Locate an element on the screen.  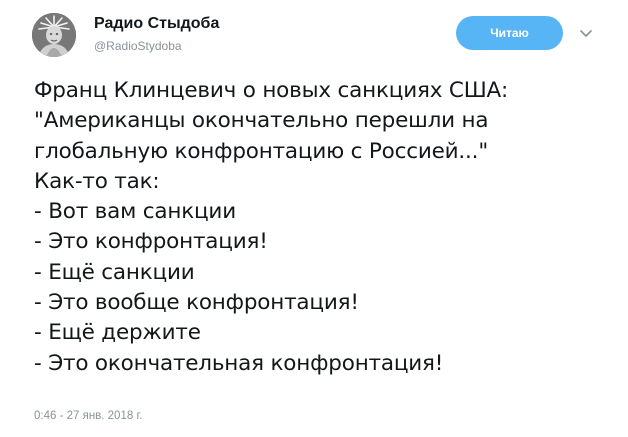
tweet-line: глобальную конфронтацию с Россией..." is located at coordinates (261, 151).